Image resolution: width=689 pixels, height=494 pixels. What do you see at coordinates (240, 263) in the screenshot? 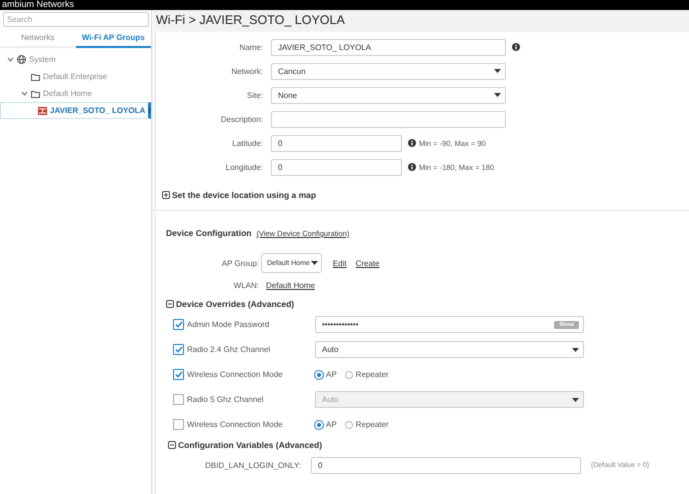
I see `field-label: AP Group:` at bounding box center [240, 263].